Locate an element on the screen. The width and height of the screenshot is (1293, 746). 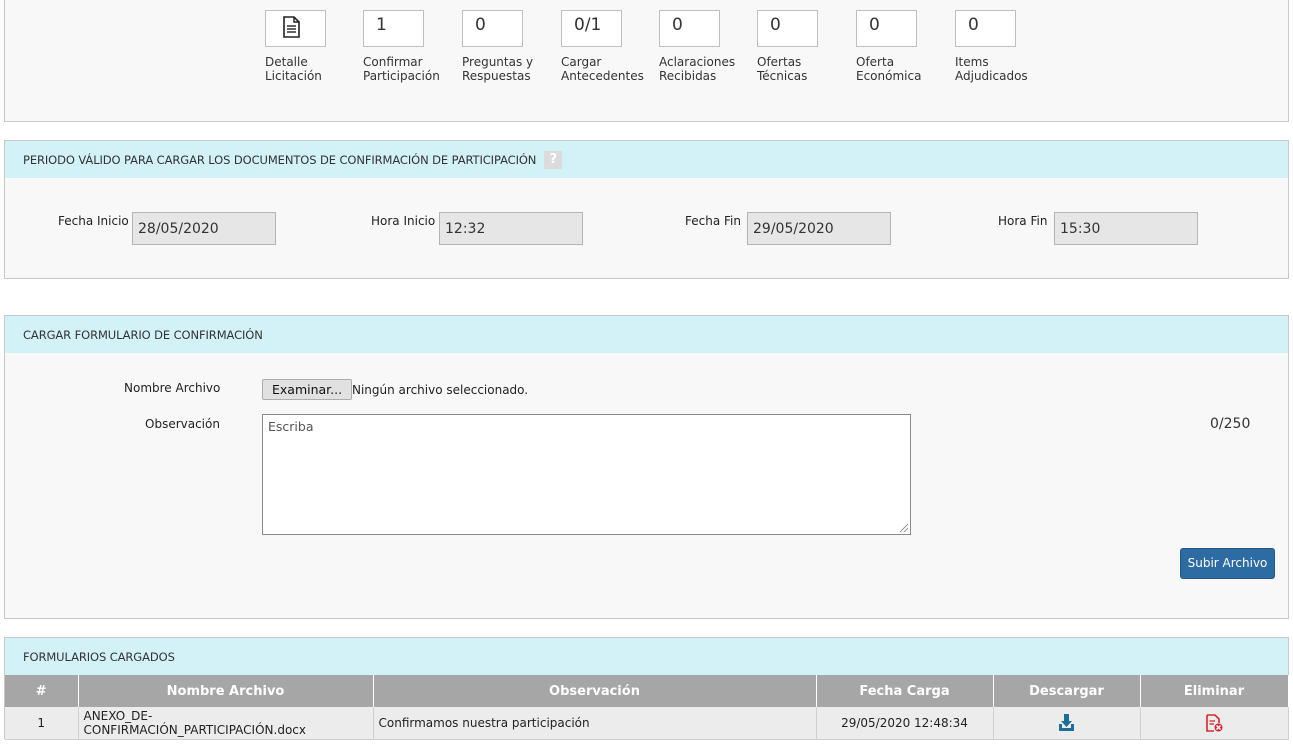
hora-inicio-field: 12:32 is located at coordinates (511, 228).